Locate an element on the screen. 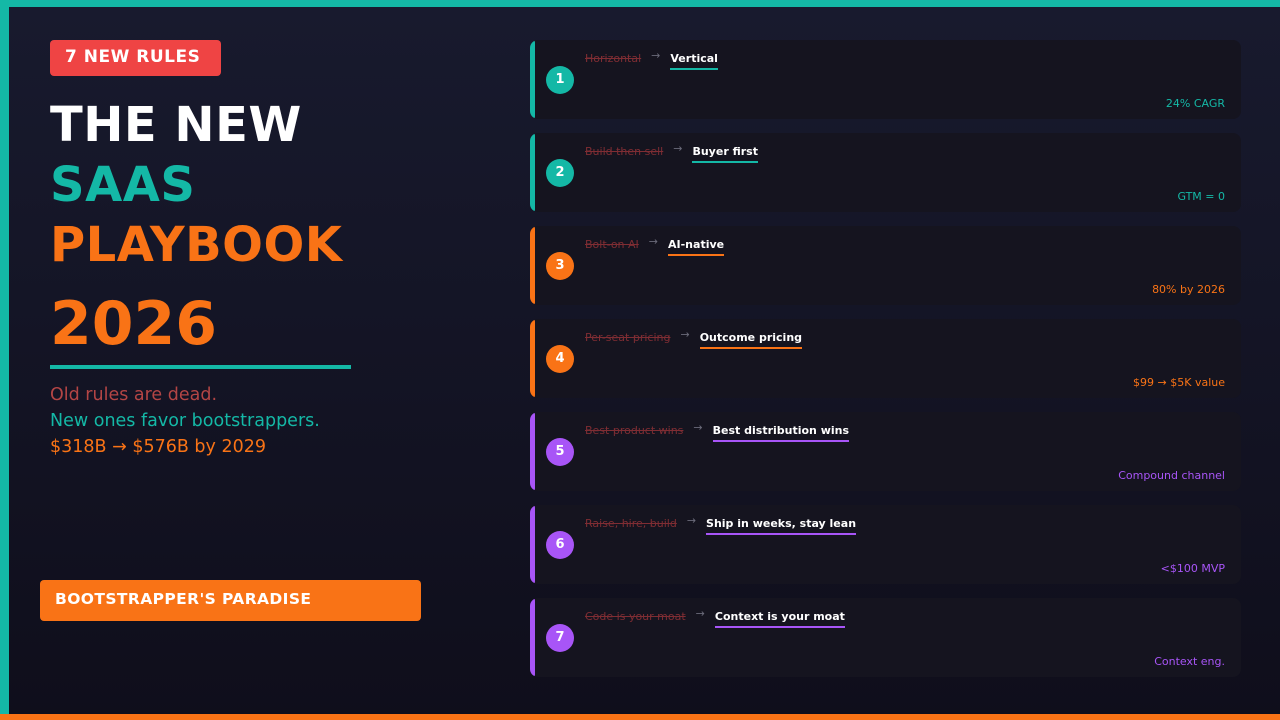 The image size is (1280, 720). rule-number: 5 is located at coordinates (560, 452).